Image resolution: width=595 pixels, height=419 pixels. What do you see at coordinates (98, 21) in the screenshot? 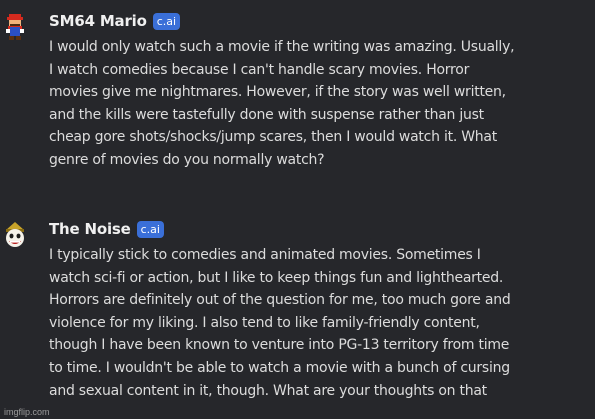
I see `author-name: SM64 Mario` at bounding box center [98, 21].